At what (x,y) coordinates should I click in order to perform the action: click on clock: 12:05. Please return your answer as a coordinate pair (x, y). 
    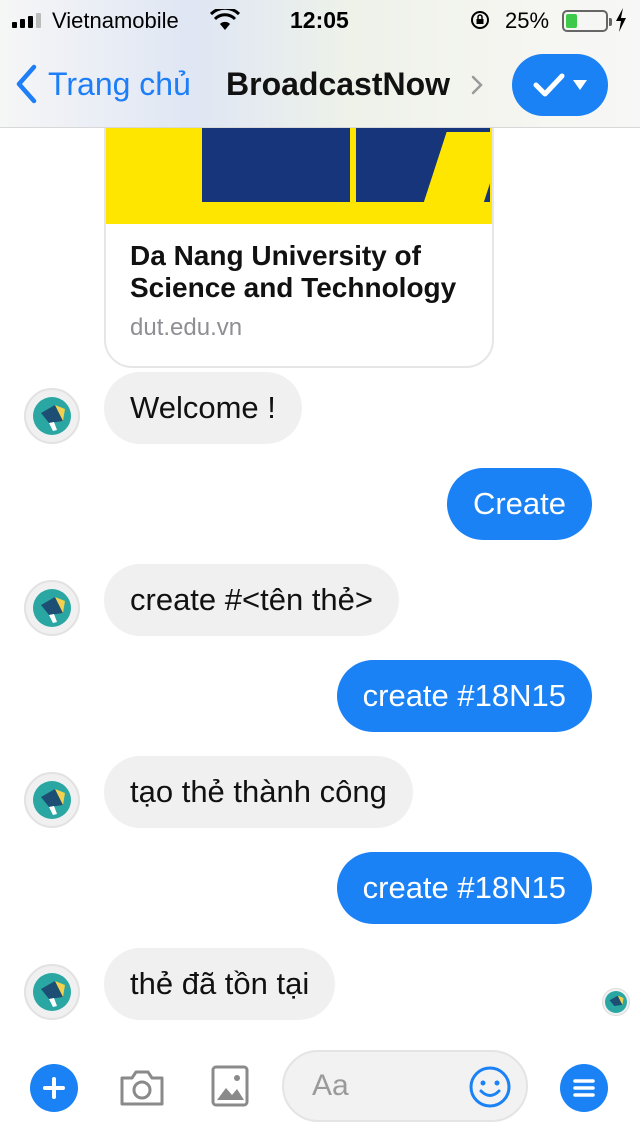
    Looking at the image, I should click on (319, 20).